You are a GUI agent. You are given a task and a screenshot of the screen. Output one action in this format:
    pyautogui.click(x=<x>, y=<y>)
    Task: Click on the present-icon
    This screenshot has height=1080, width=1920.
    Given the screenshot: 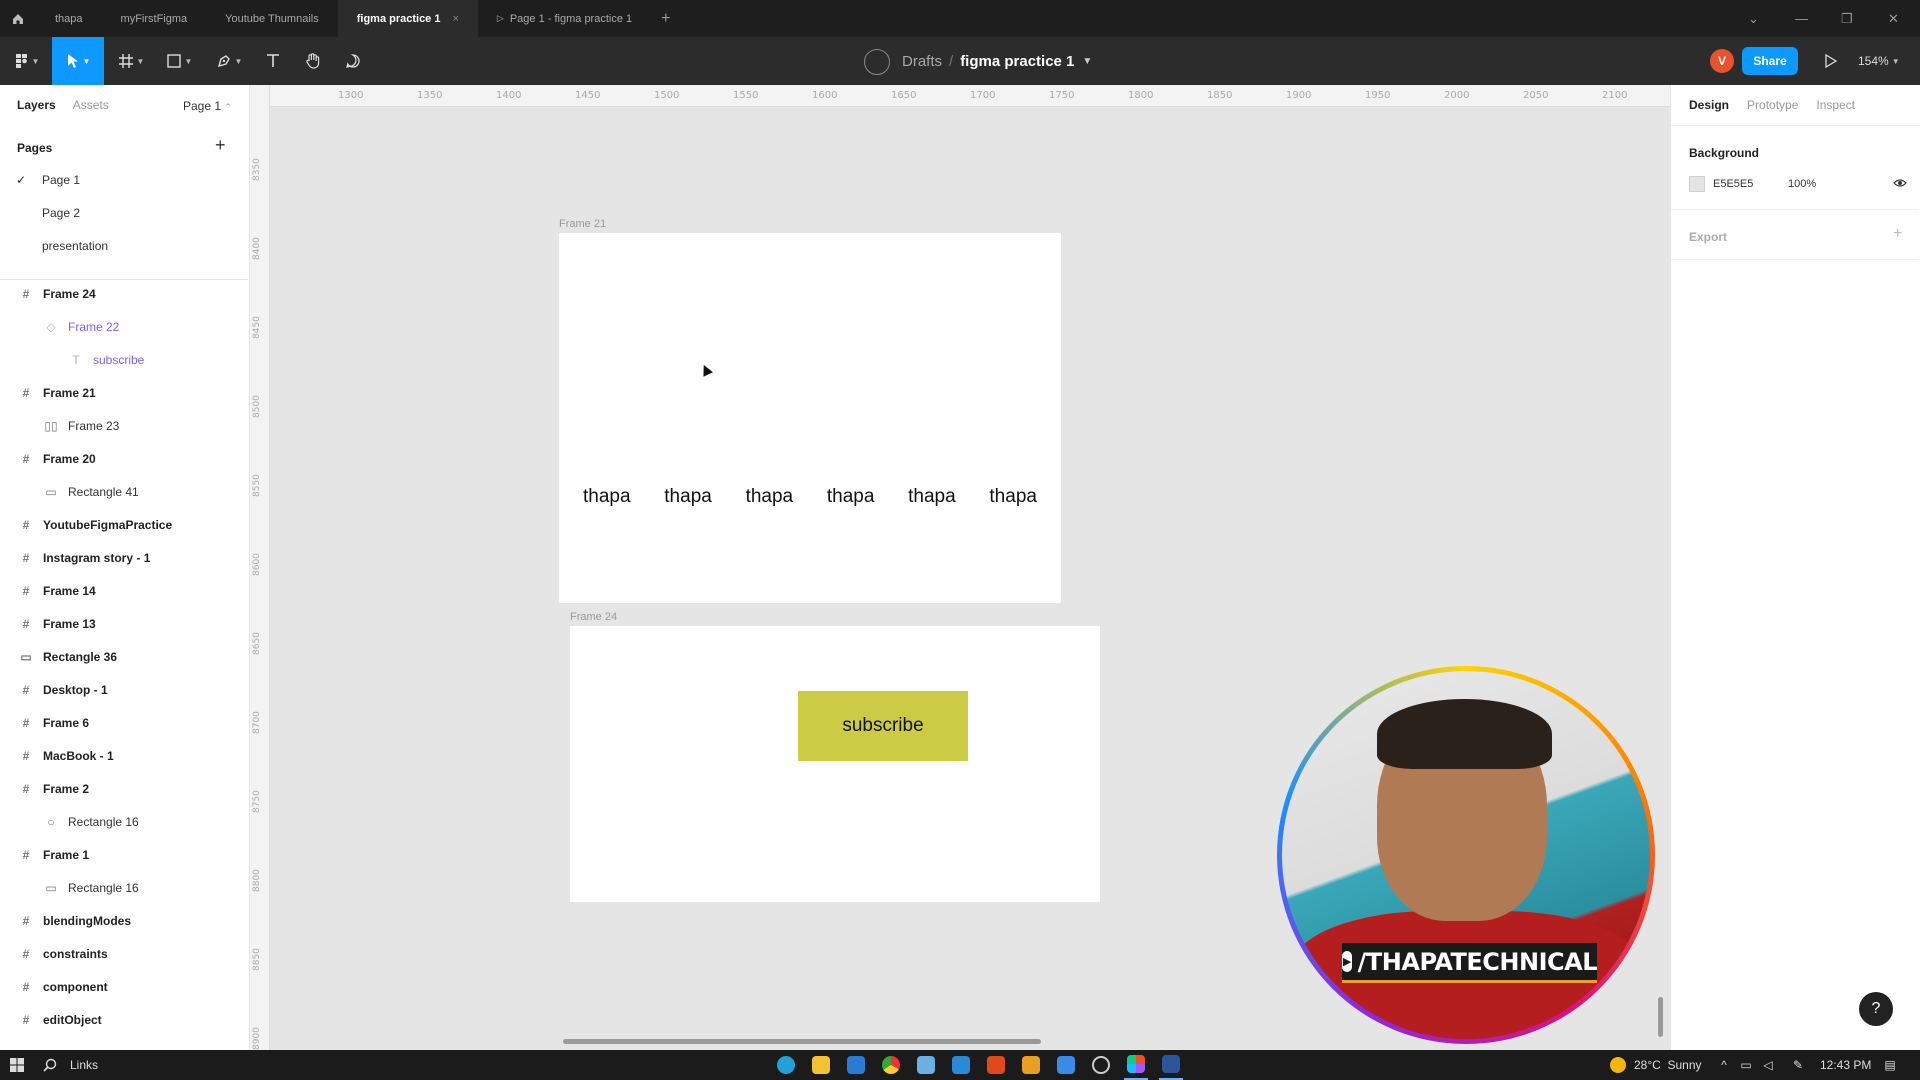 What is the action you would take?
    pyautogui.click(x=1831, y=61)
    